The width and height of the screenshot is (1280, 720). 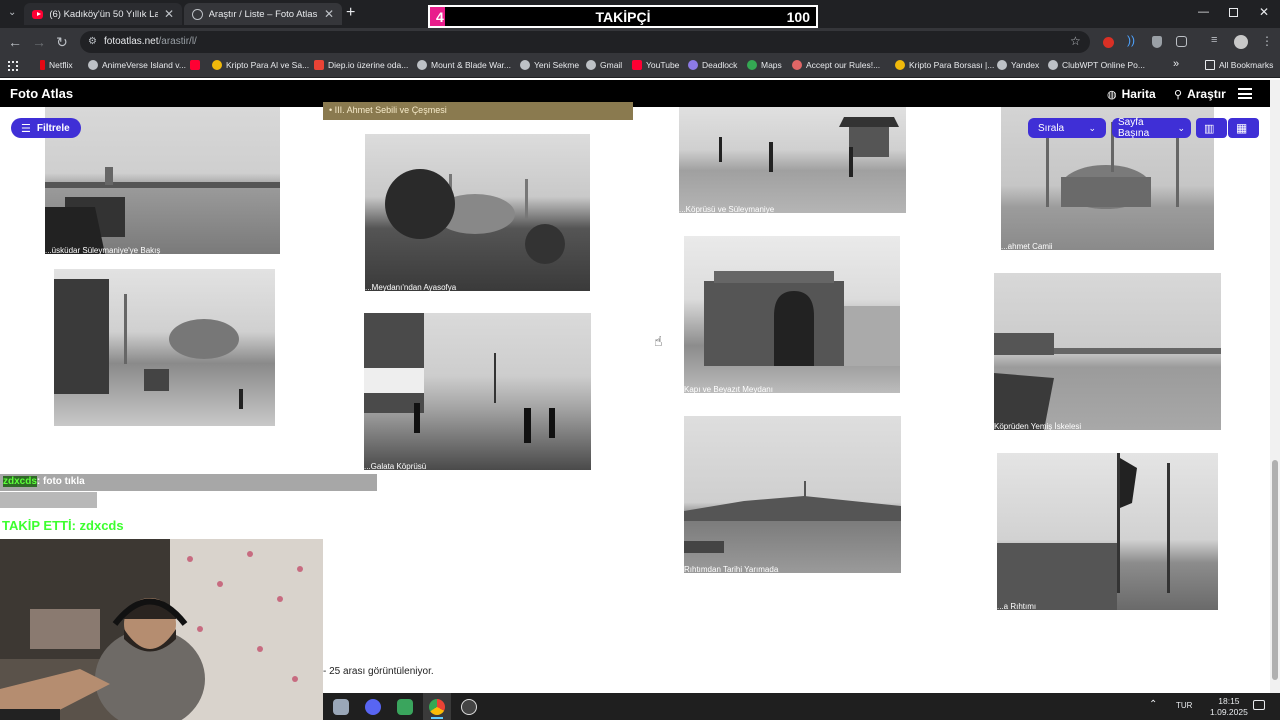 I want to click on hamburger-menu-icon, so click(x=1245, y=93).